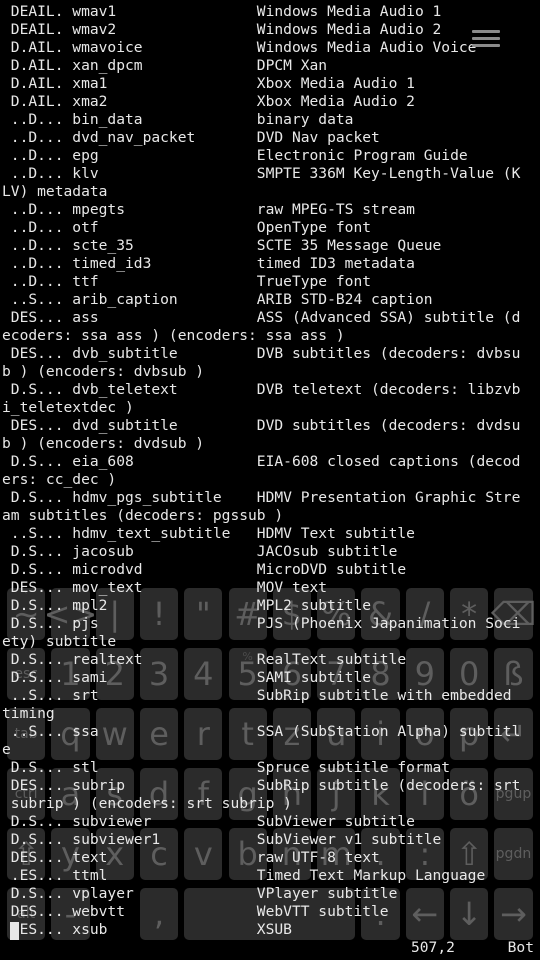 The height and width of the screenshot is (960, 540). I want to click on status-line: 507,2 Bot, so click(472, 947).